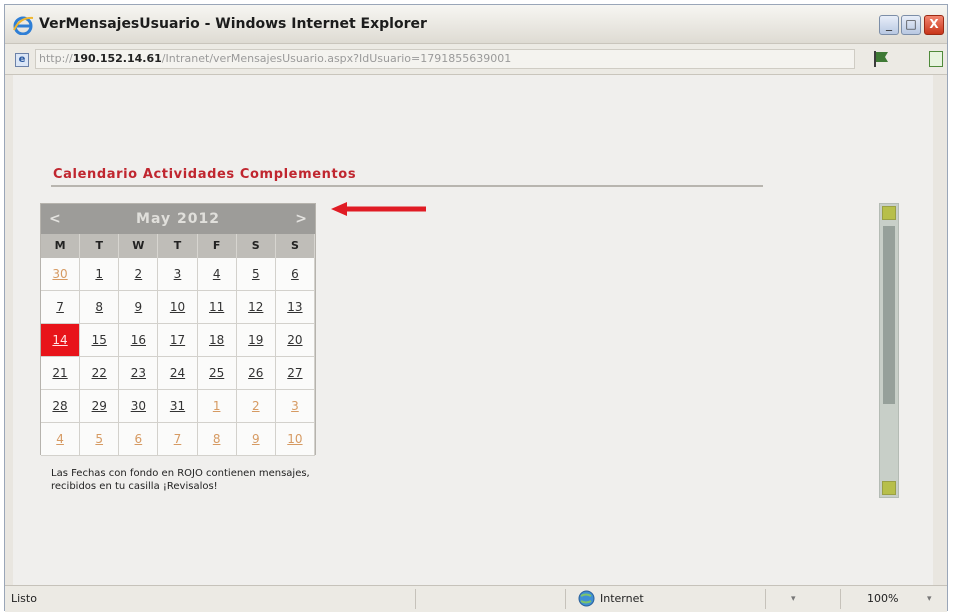  What do you see at coordinates (881, 59) in the screenshot?
I see `flag-icon` at bounding box center [881, 59].